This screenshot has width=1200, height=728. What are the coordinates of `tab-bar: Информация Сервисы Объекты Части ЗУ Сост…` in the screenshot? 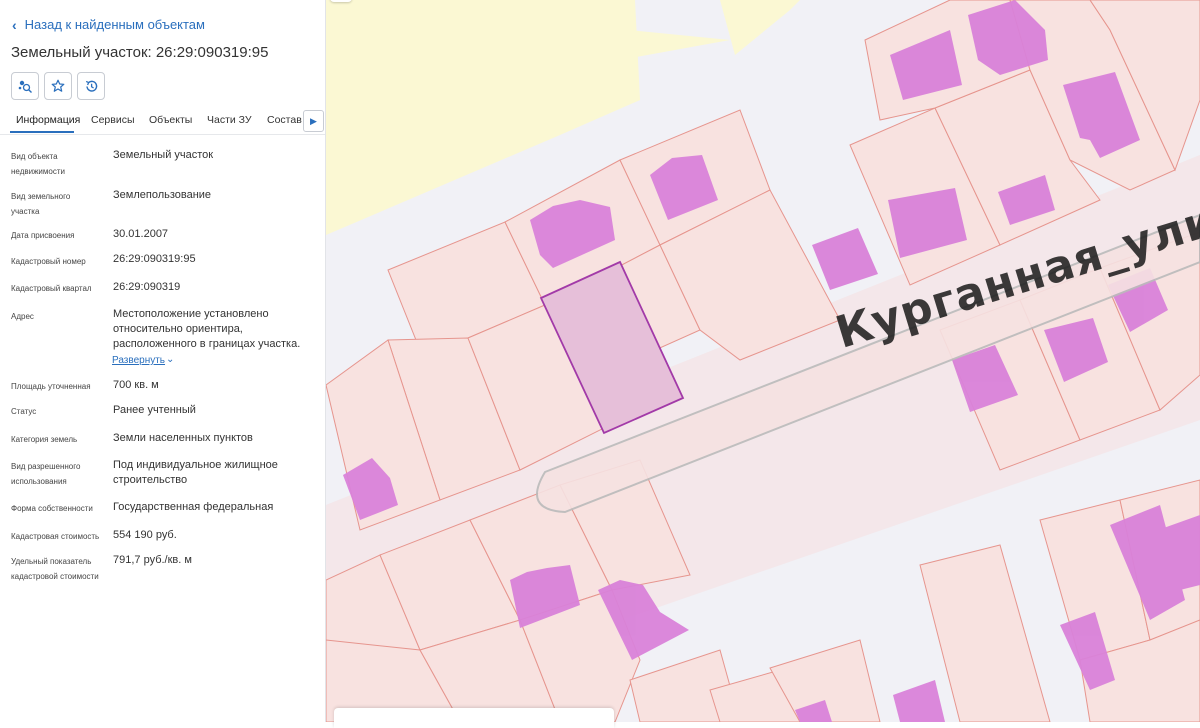 It's located at (162, 121).